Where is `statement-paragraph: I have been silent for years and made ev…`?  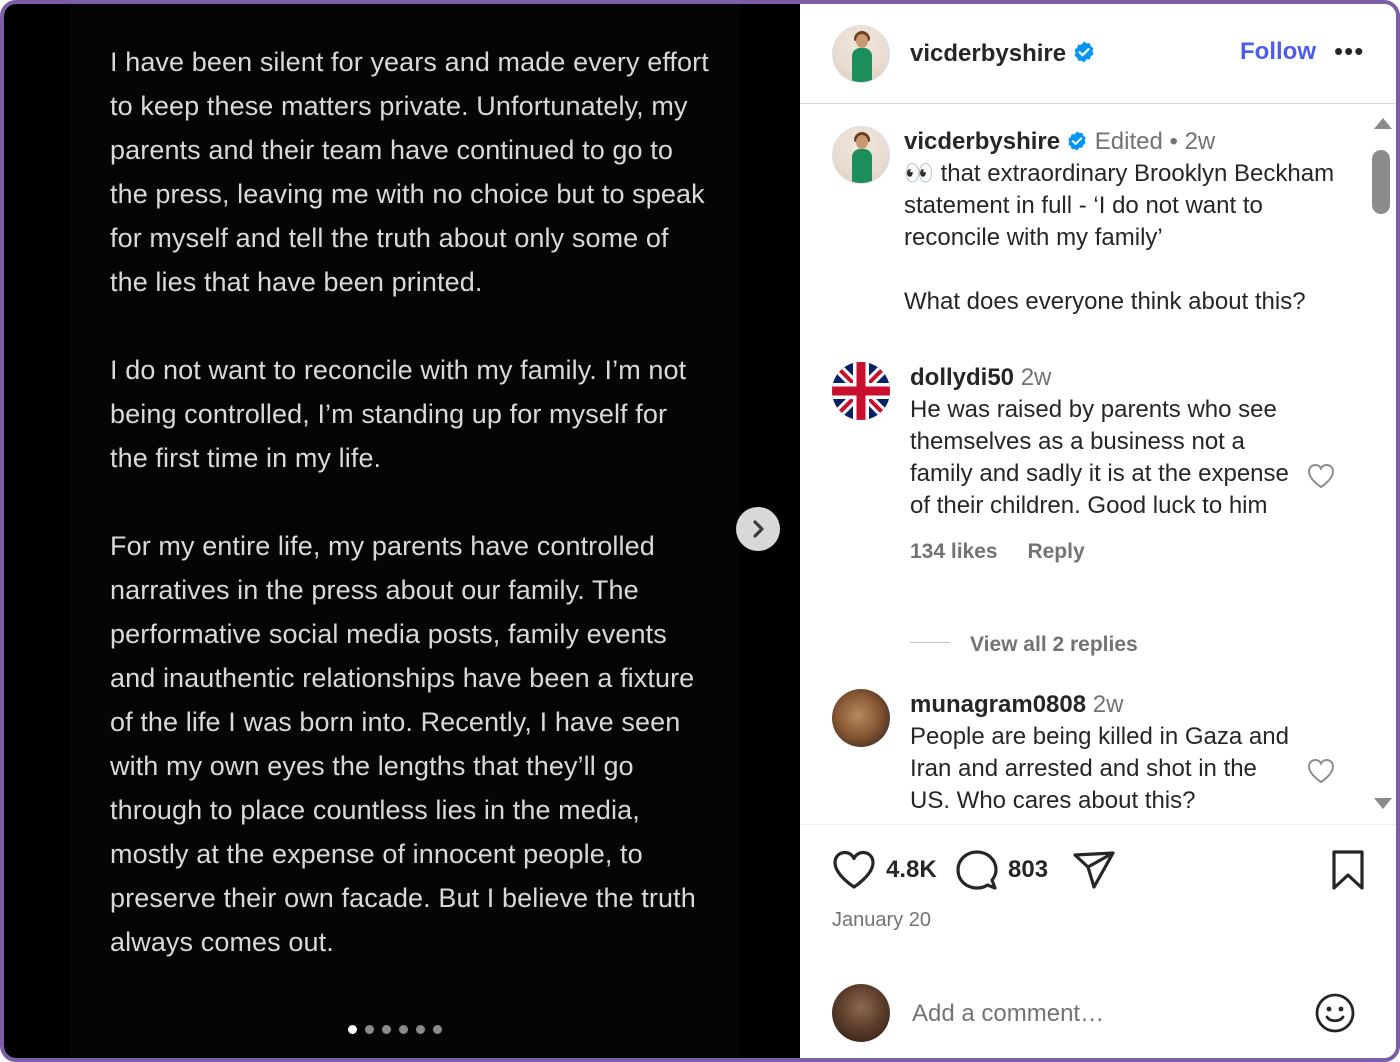 statement-paragraph: I have been silent for years and made ev… is located at coordinates (409, 172).